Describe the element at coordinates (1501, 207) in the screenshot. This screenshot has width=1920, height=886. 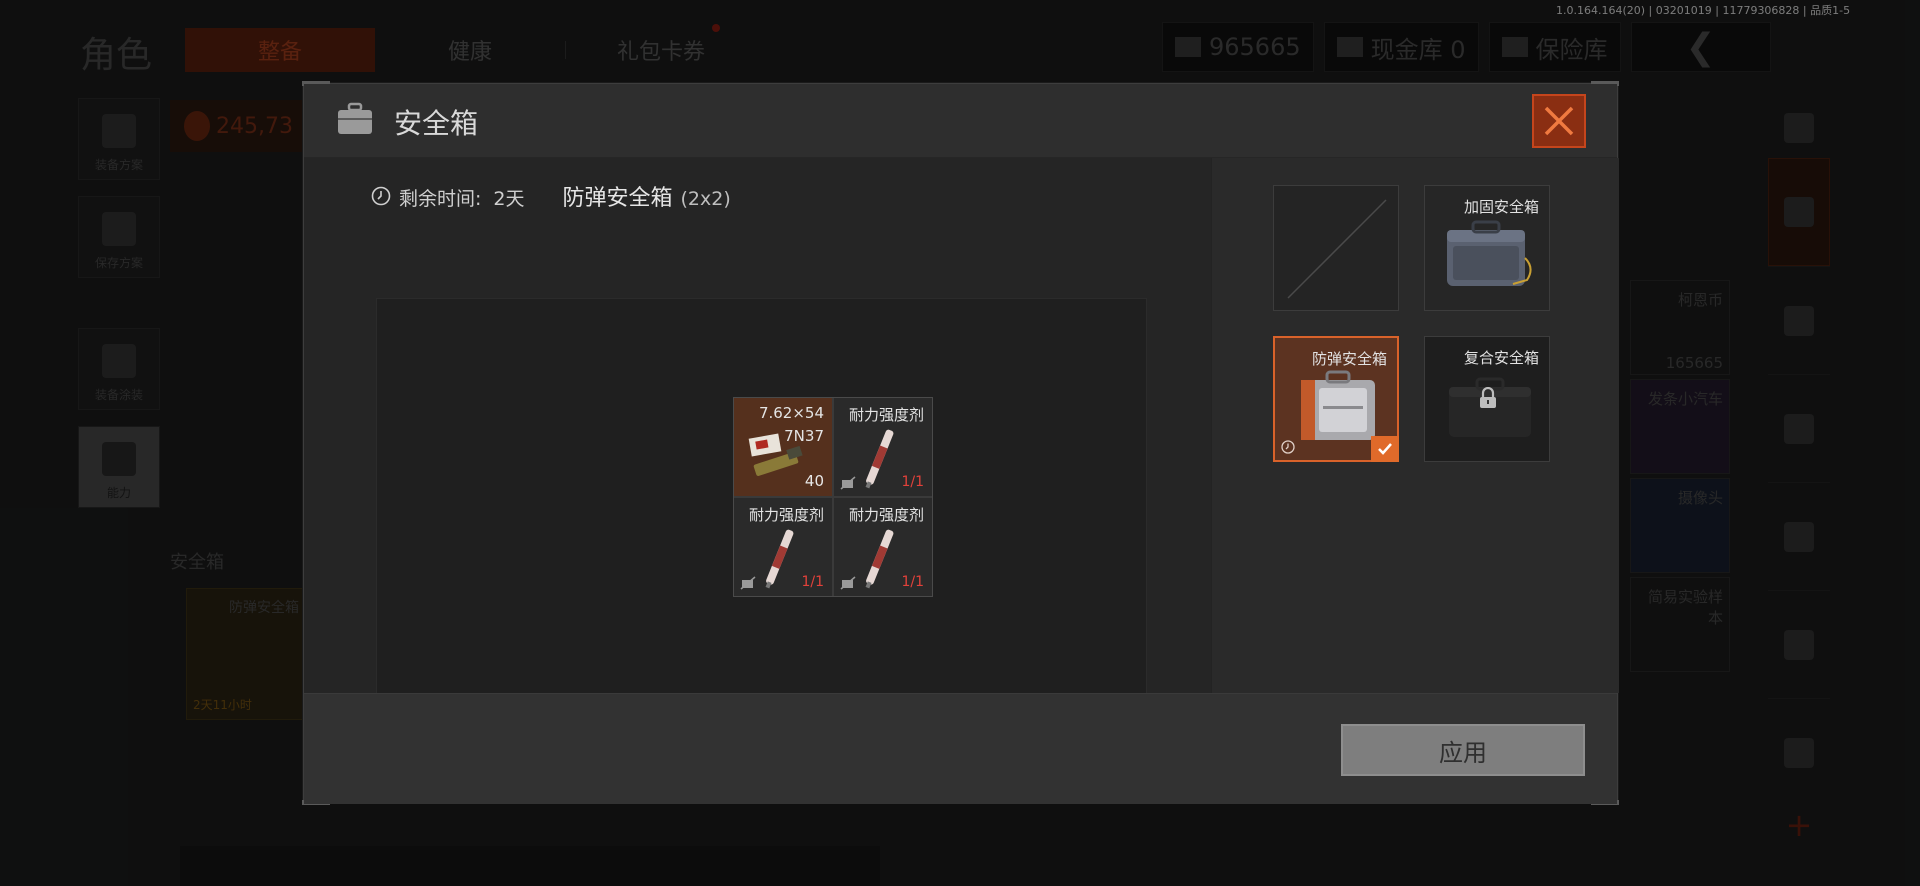
I see `case-option-name: 加固安全箱` at that location.